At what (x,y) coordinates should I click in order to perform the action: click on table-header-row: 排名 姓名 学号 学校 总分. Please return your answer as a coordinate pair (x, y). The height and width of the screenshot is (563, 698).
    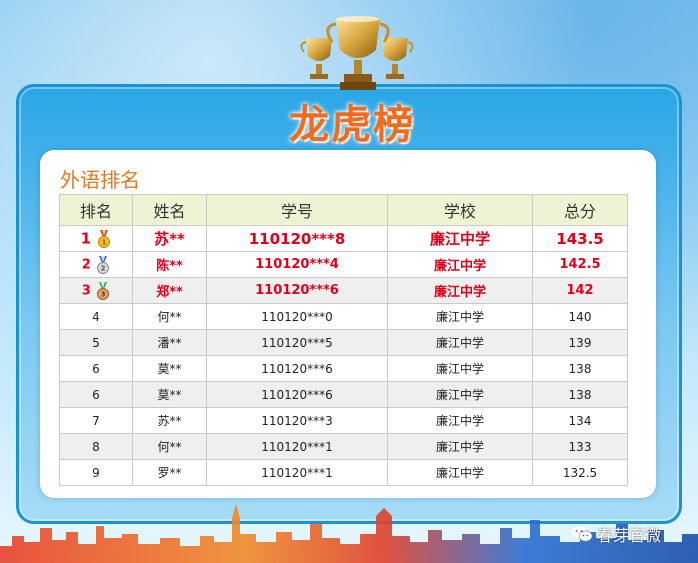
    Looking at the image, I should click on (343, 210).